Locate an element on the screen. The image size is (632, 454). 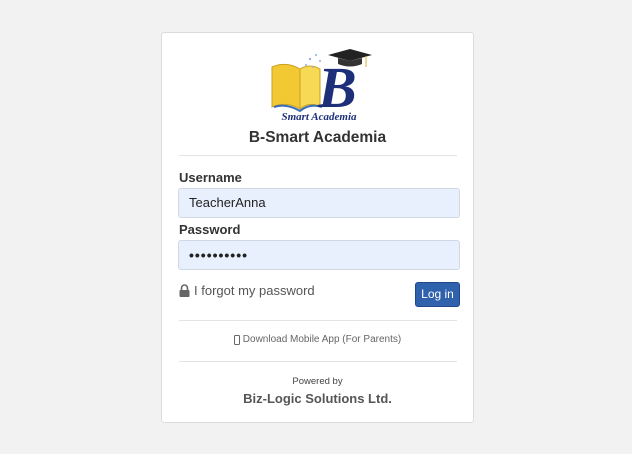
forgot-password-link: I forgot my password is located at coordinates (247, 290).